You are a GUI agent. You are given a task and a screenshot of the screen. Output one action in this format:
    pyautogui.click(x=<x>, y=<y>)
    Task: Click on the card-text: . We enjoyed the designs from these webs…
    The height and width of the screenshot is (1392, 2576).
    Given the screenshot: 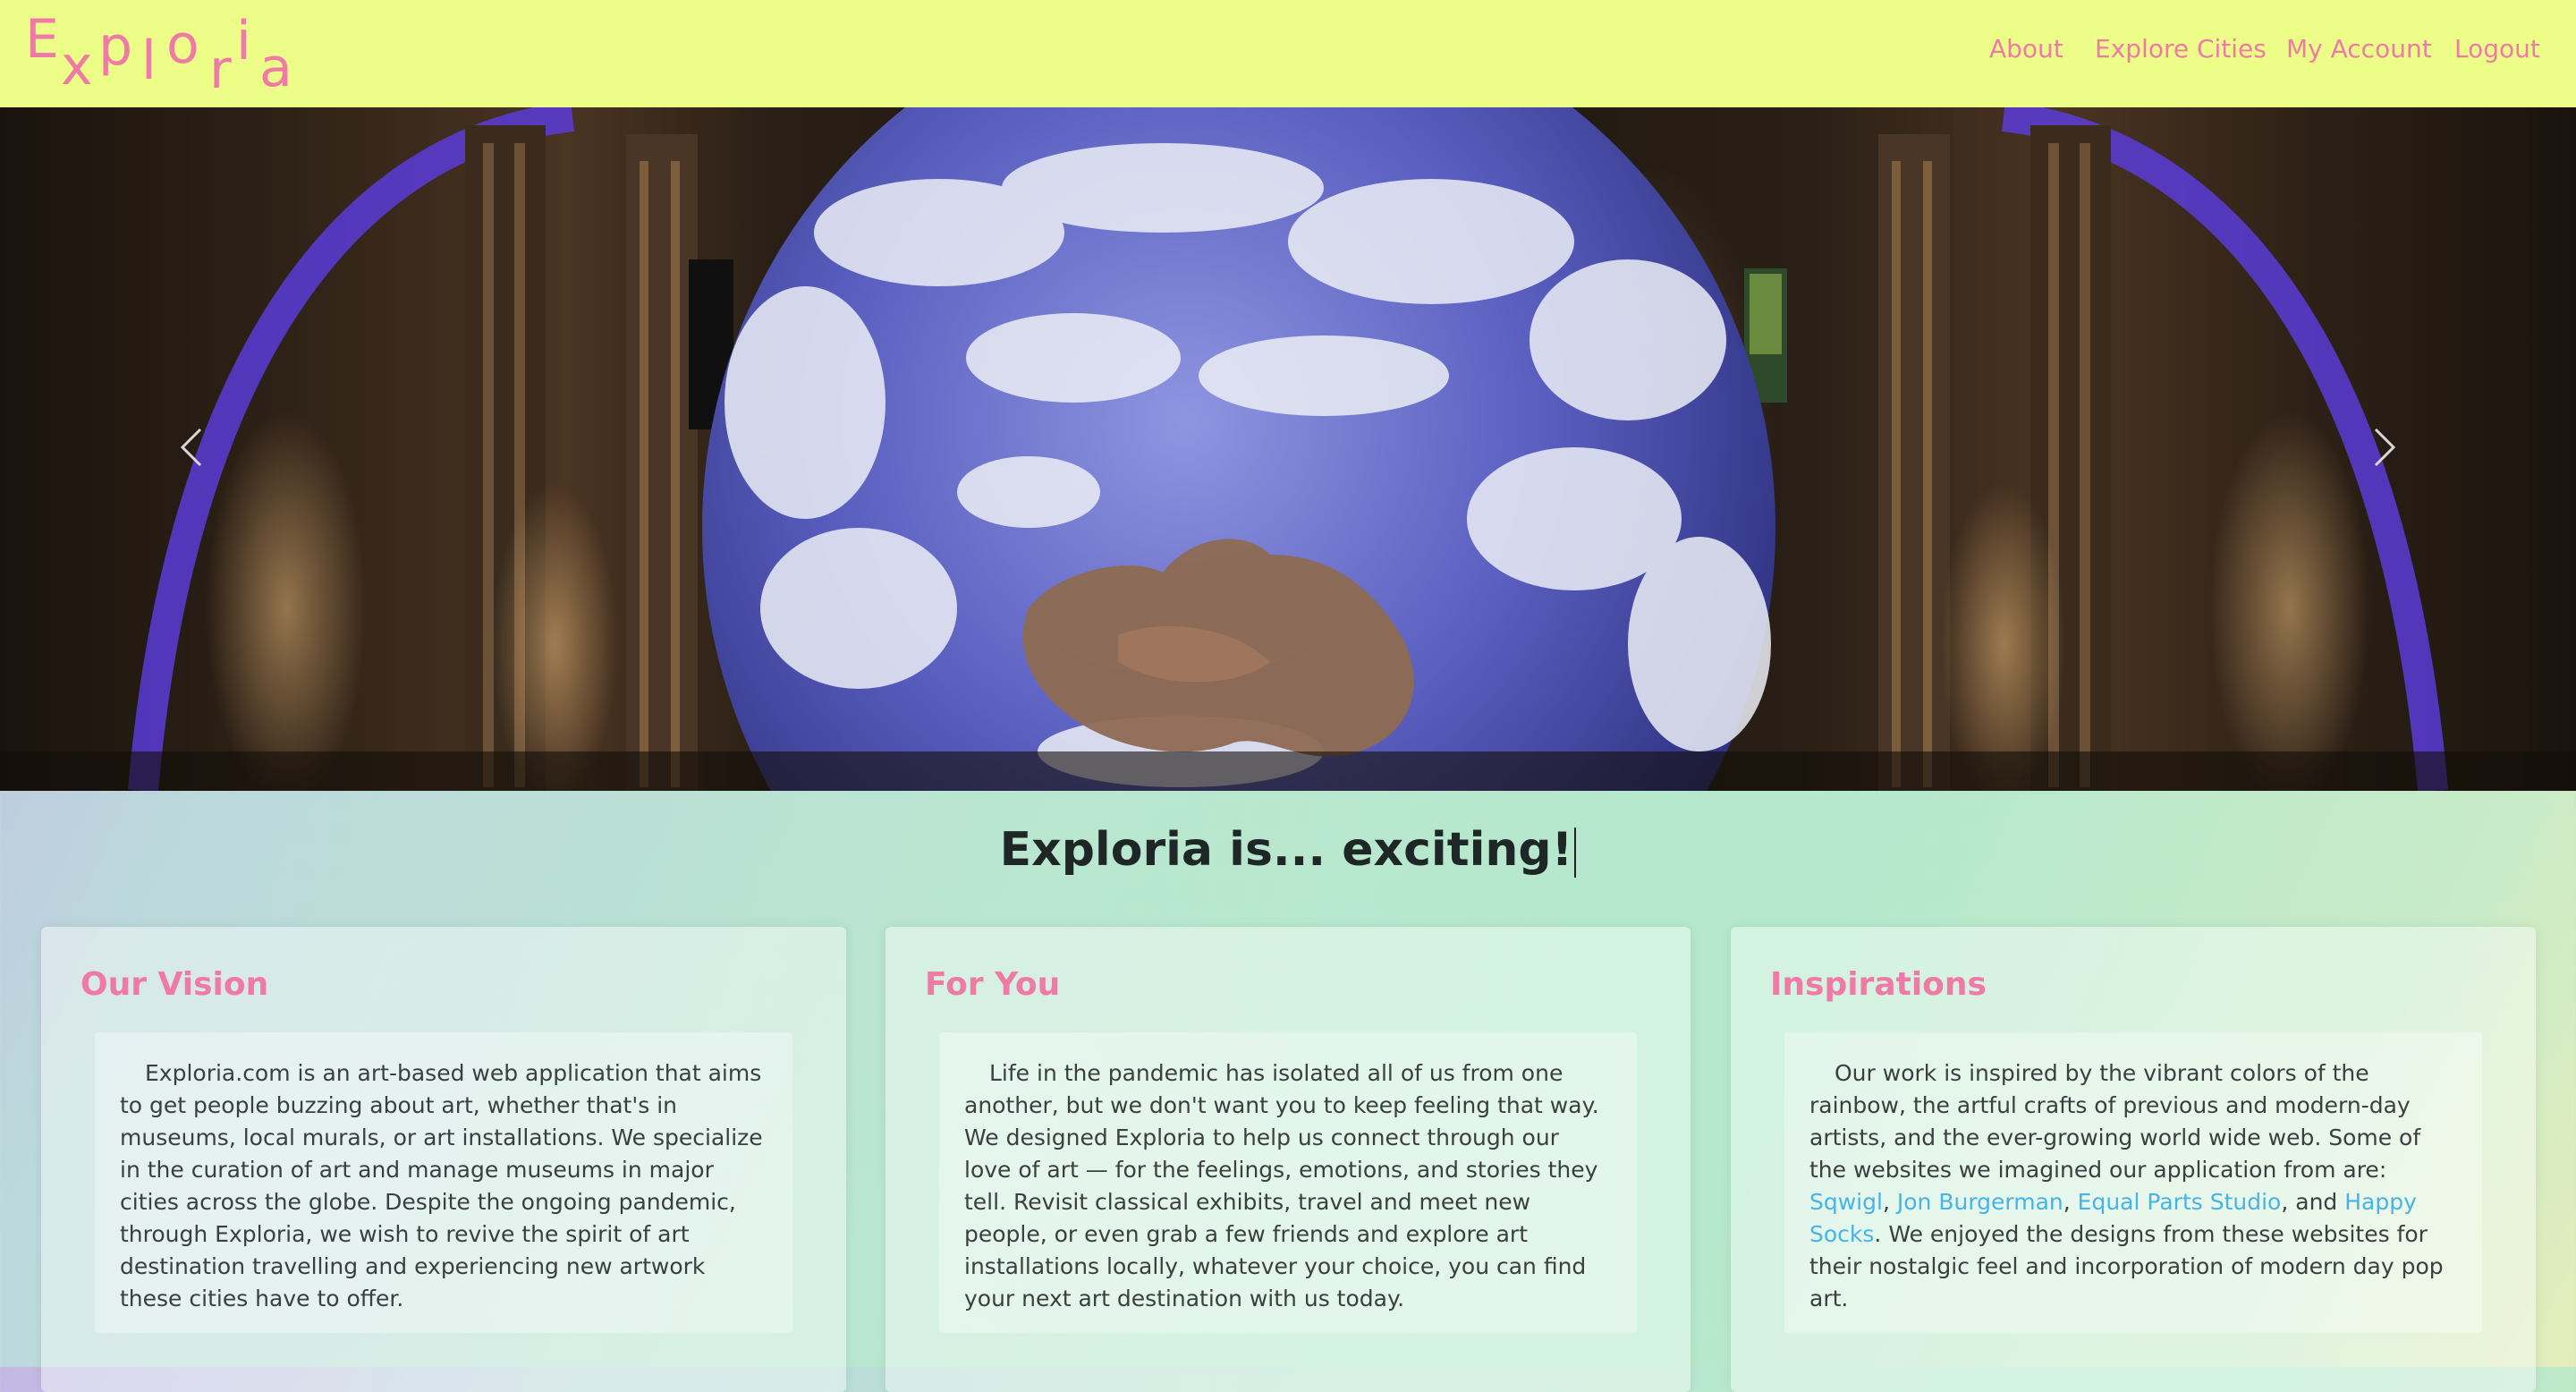 What is the action you would take?
    pyautogui.click(x=2126, y=1266)
    